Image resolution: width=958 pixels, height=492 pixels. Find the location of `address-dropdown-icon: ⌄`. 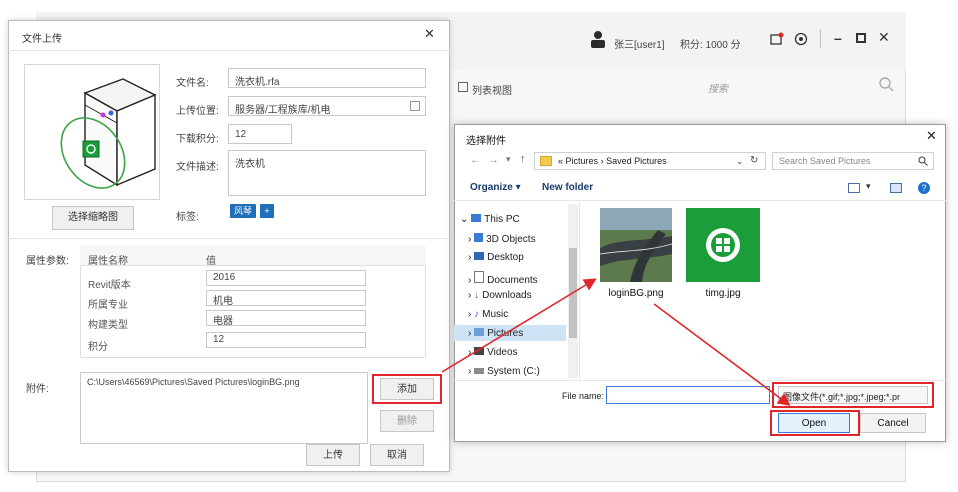

address-dropdown-icon: ⌄ is located at coordinates (740, 161).